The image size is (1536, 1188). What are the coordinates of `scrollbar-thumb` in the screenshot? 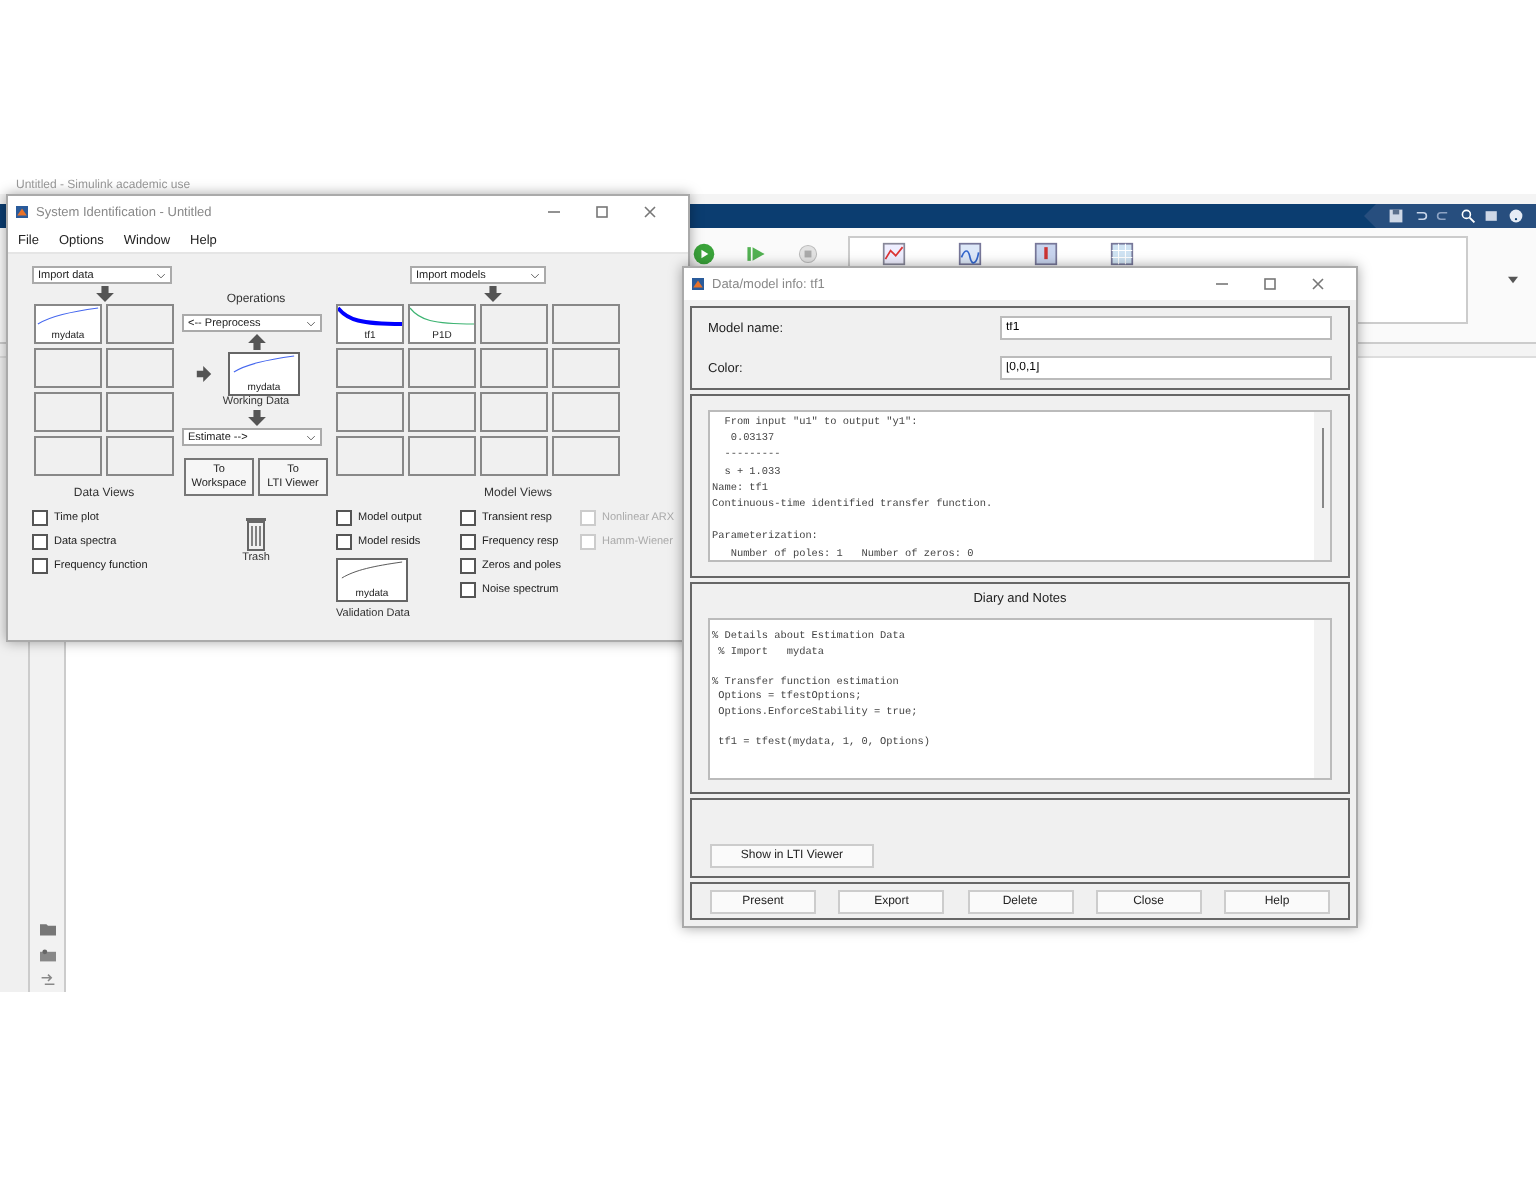 It's located at (1322, 468).